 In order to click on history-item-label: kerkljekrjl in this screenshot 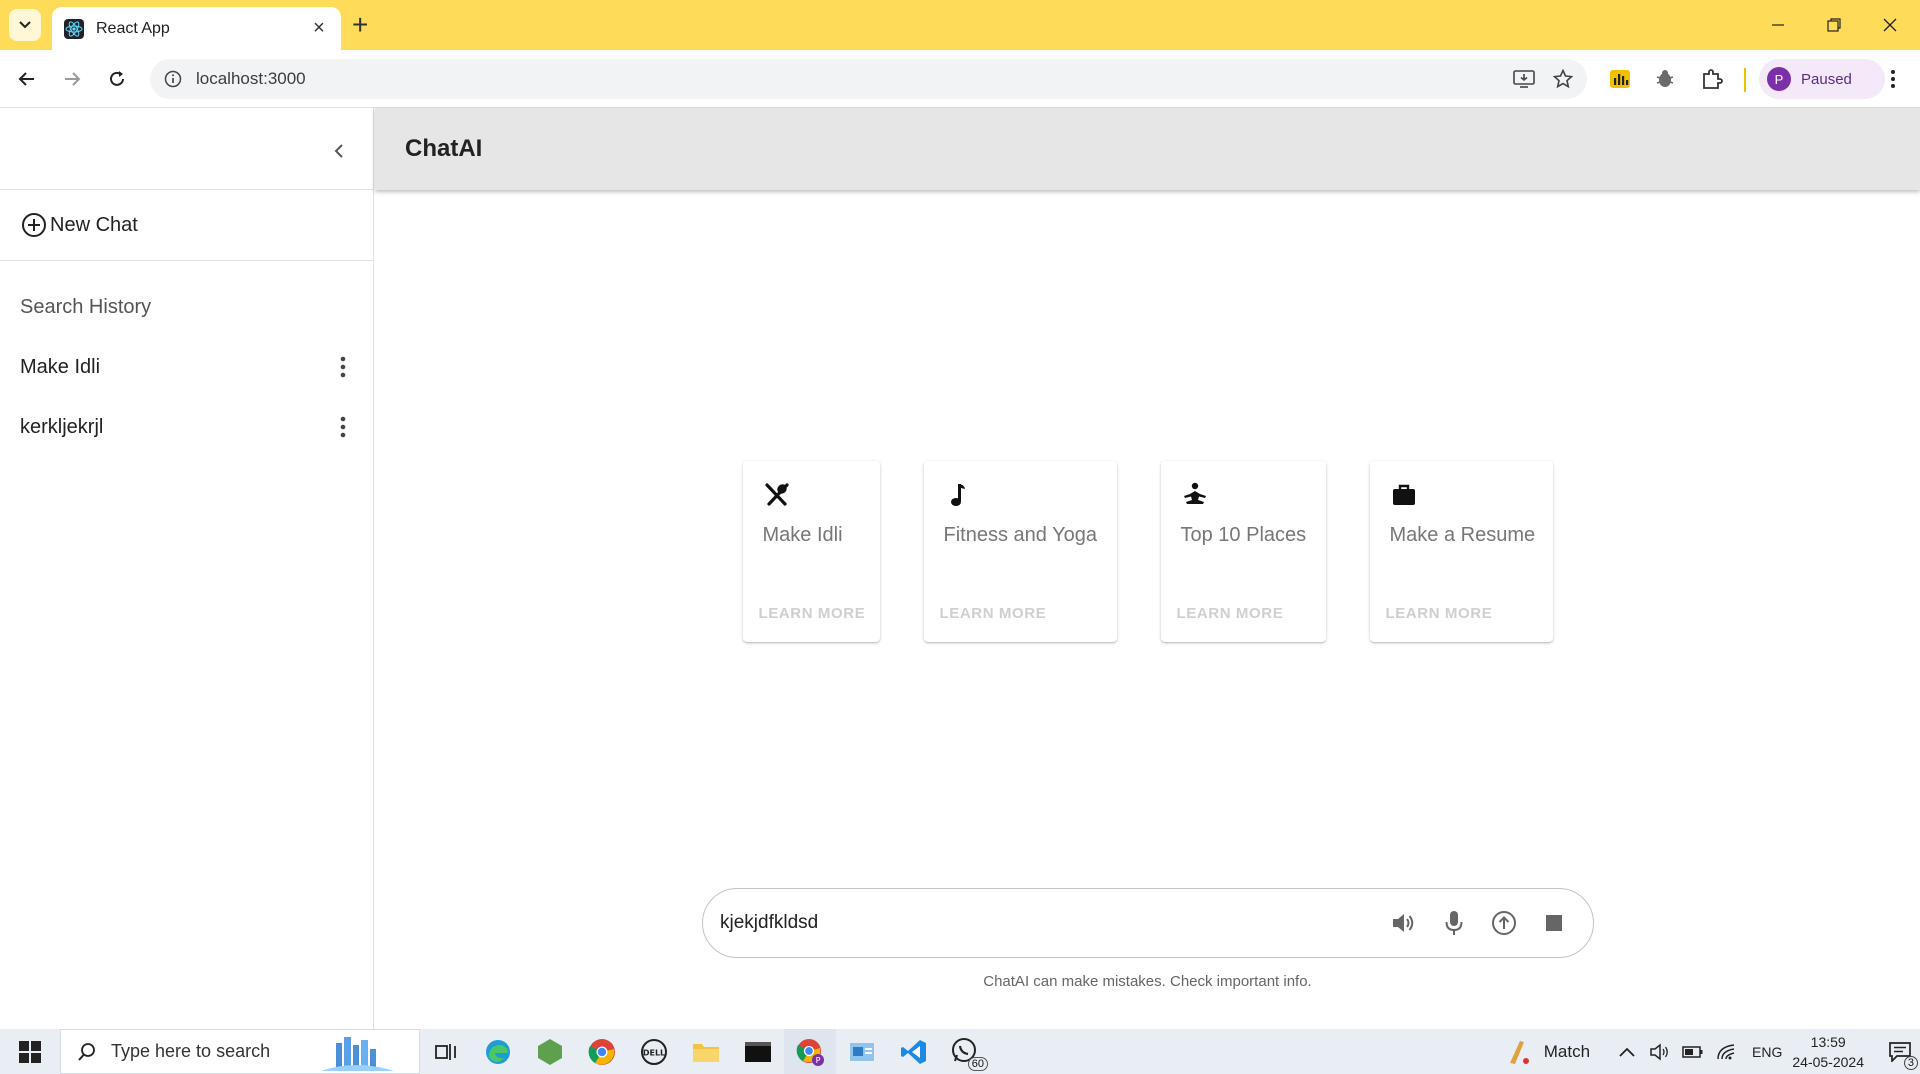, I will do `click(62, 426)`.